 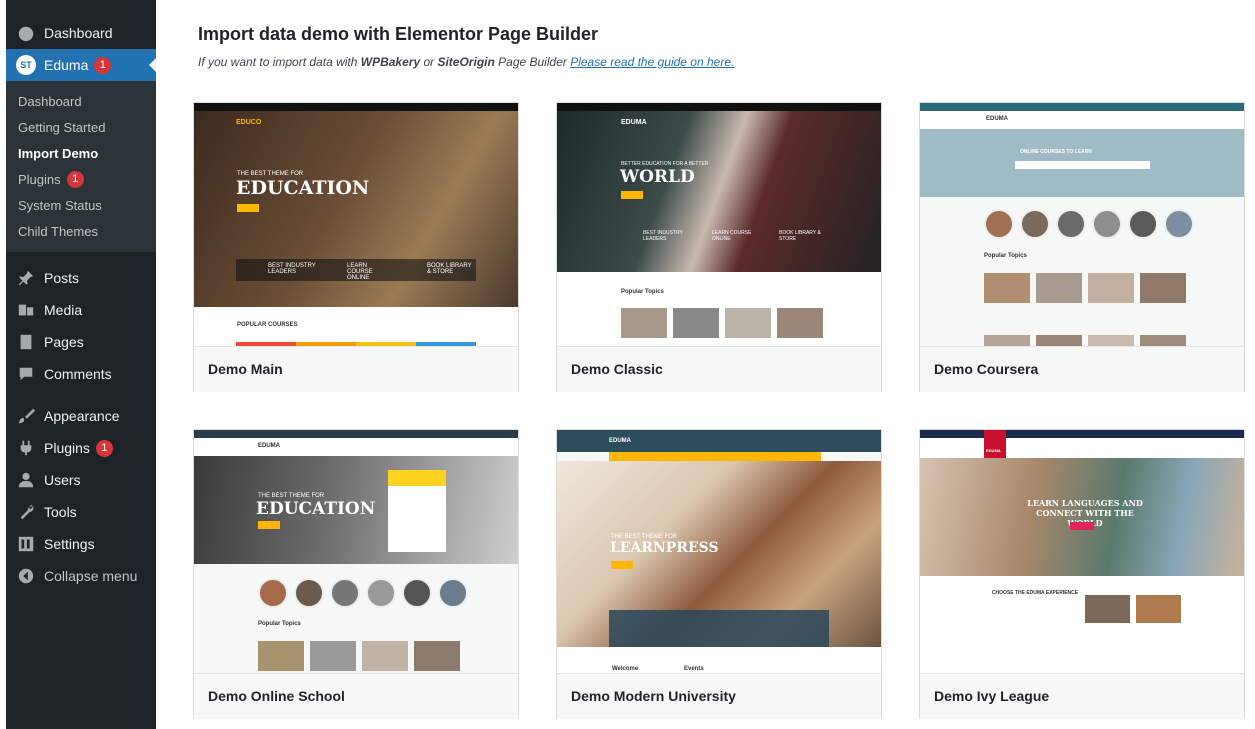 What do you see at coordinates (1056, 152) in the screenshot?
I see `demo-coursera-hero: ONLINE COURSES TO LEARN` at bounding box center [1056, 152].